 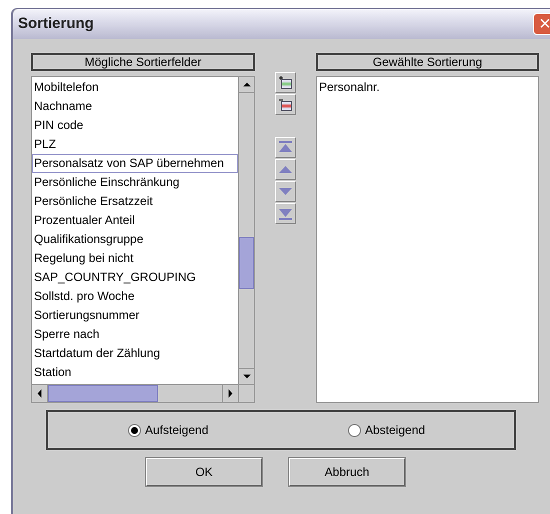 I want to click on remove-row-icon, so click(x=285, y=104).